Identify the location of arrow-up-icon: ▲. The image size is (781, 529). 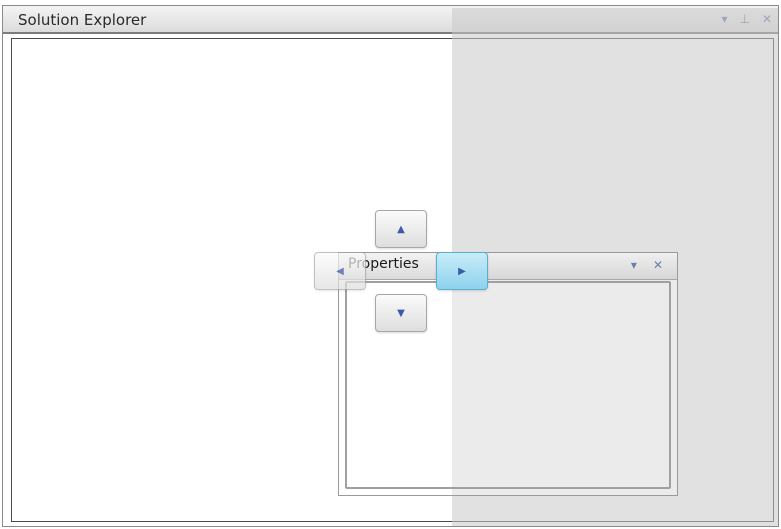
(401, 229).